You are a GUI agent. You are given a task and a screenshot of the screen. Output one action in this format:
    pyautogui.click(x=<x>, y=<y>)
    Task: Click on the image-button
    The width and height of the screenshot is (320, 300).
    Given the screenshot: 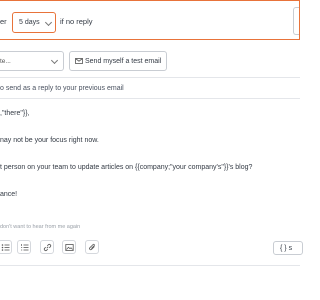 What is the action you would take?
    pyautogui.click(x=69, y=247)
    